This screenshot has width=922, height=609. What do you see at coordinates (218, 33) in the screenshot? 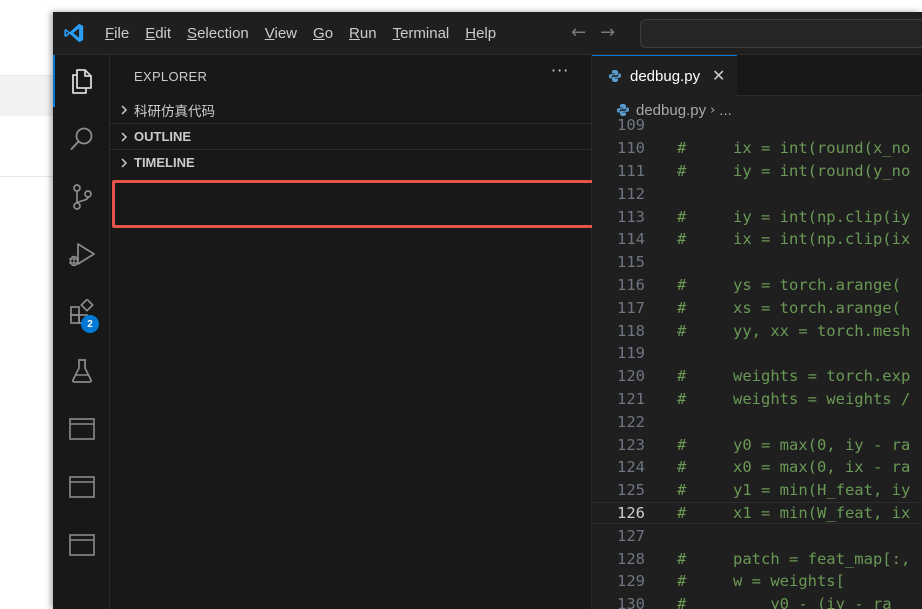
I see `menu-selection: Selection` at bounding box center [218, 33].